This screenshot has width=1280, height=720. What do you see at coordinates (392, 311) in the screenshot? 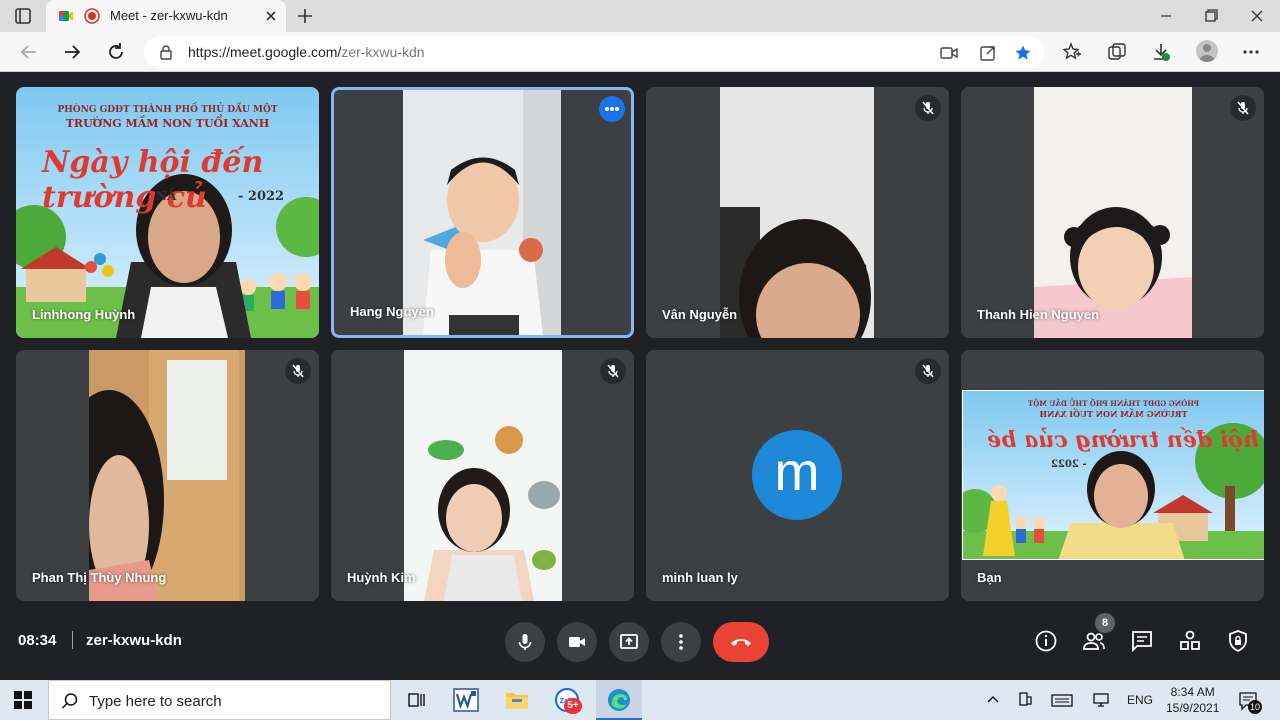
I see `participant-name: Hang Nguyen` at bounding box center [392, 311].